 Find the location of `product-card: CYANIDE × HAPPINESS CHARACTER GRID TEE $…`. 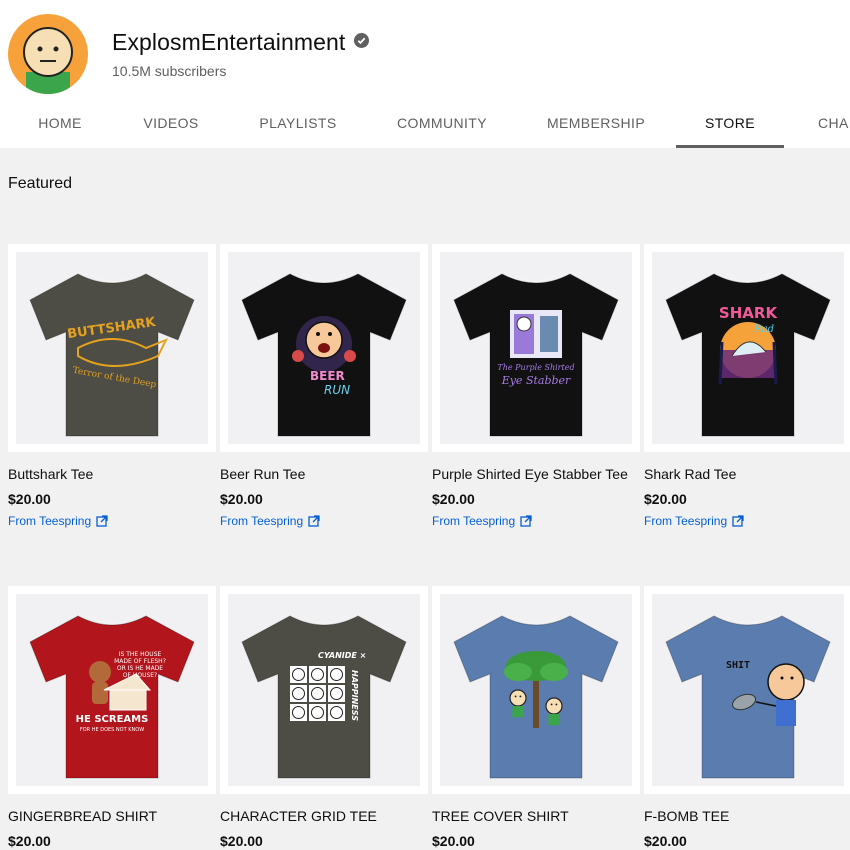

product-card: CYANIDE × HAPPINESS CHARACTER GRID TEE $… is located at coordinates (324, 718).